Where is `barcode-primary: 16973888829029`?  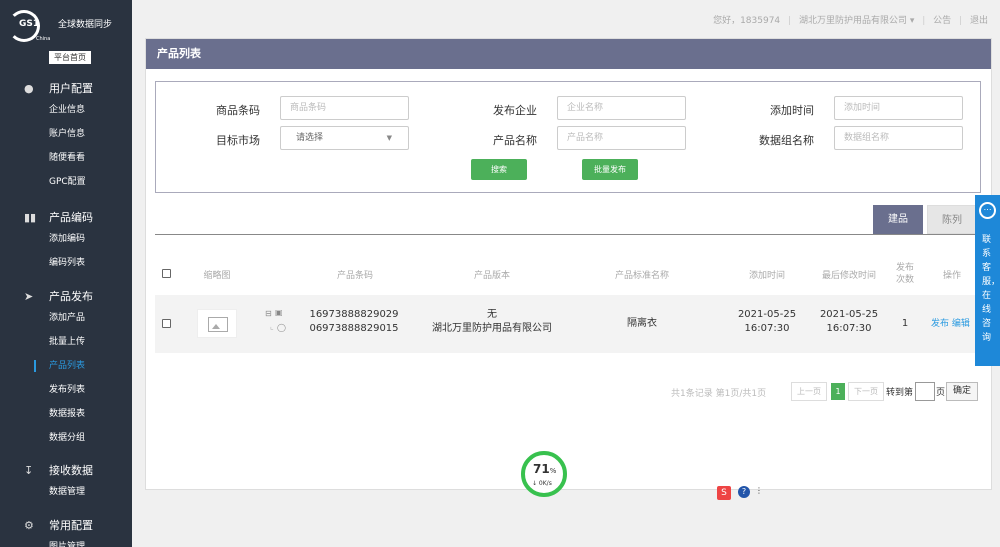 barcode-primary: 16973888829029 is located at coordinates (354, 314).